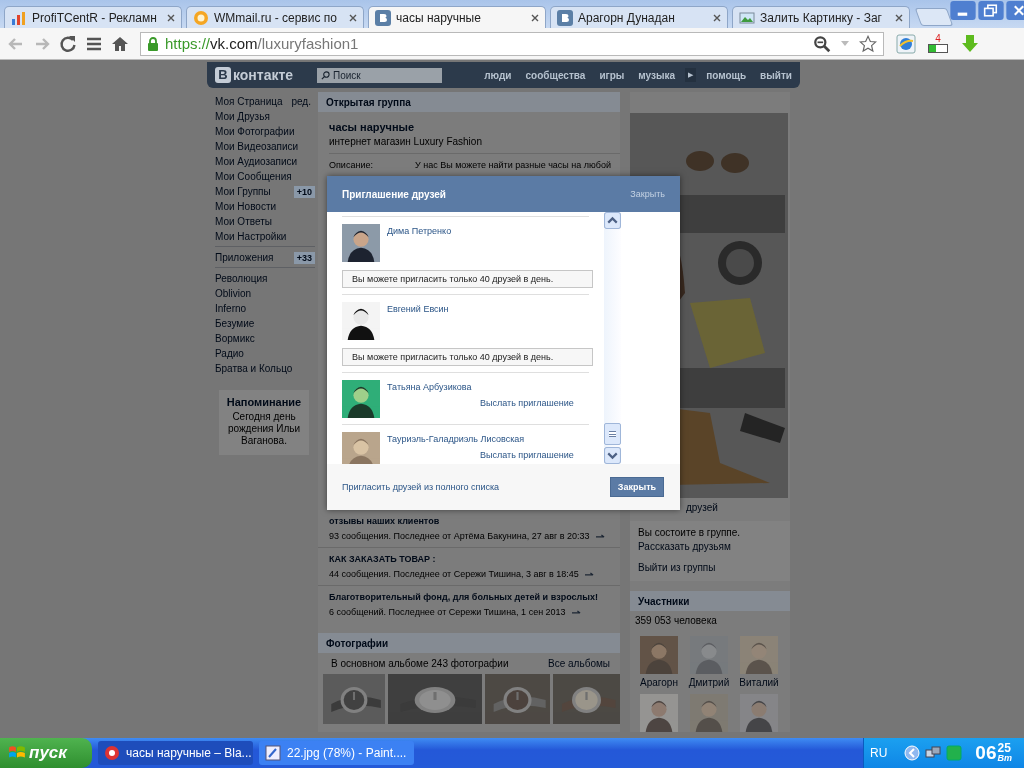  Describe the element at coordinates (265, 308) in the screenshot. I see `sidebar-item: Inferno` at that location.